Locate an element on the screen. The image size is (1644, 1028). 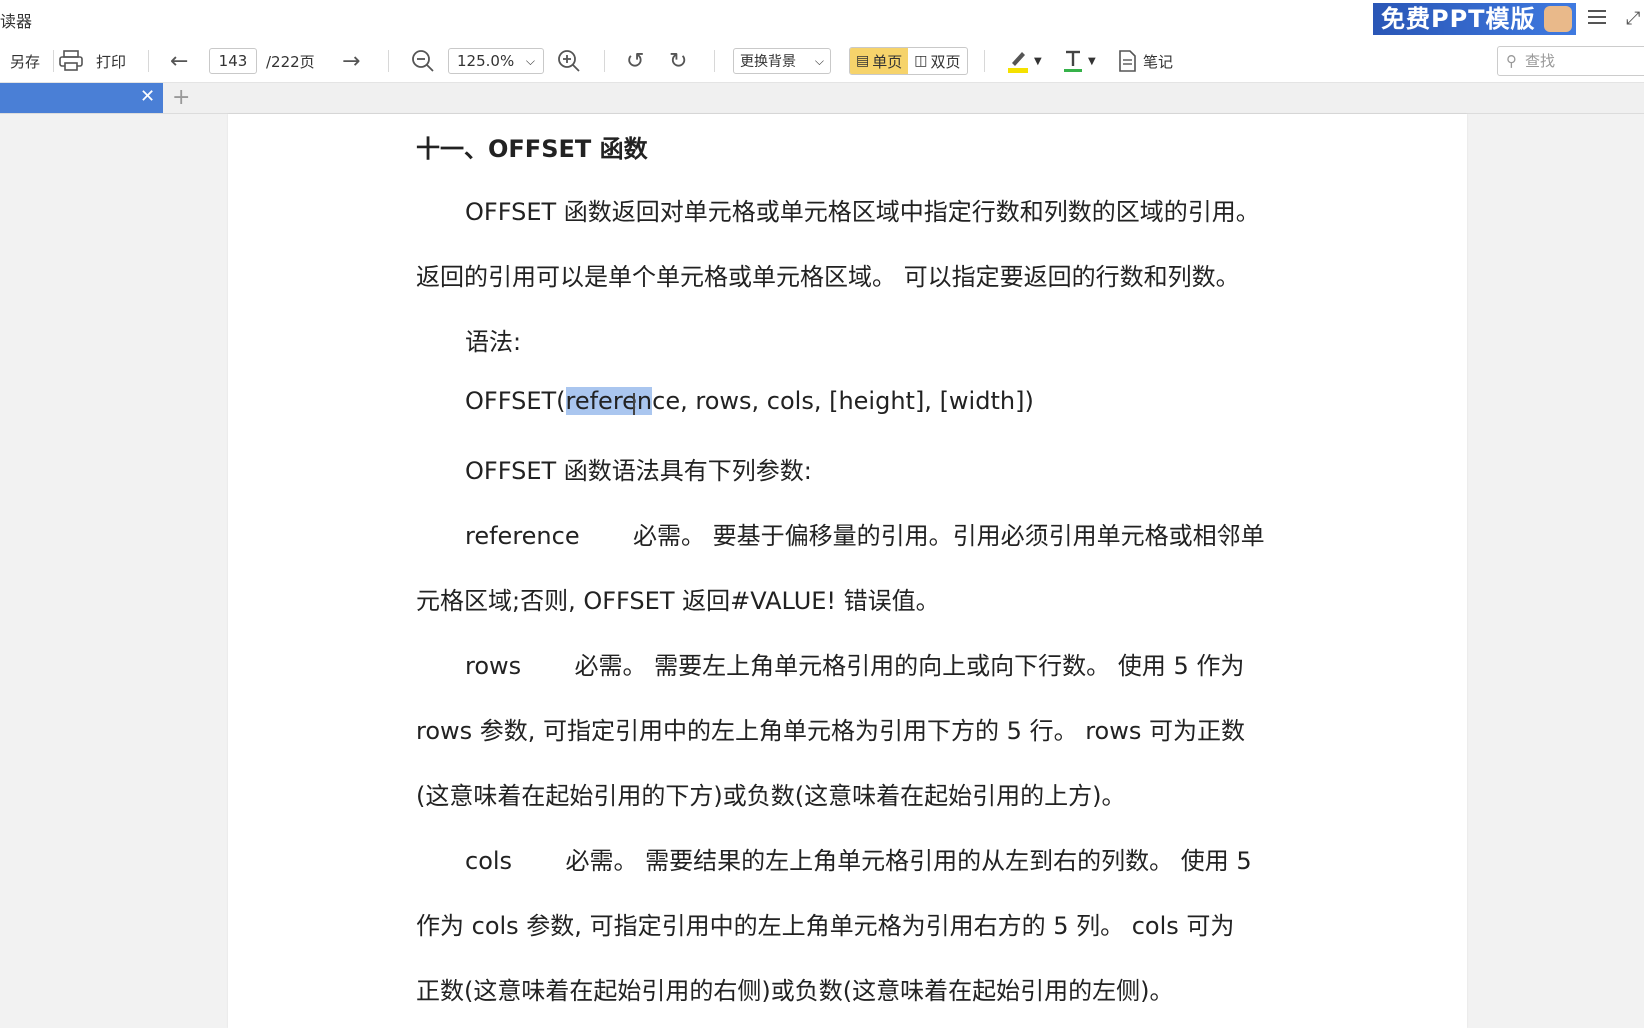
paragraph-line: 元格区域;否则, OFFSET 返回#VALUE! 错误值。 is located at coordinates (678, 601).